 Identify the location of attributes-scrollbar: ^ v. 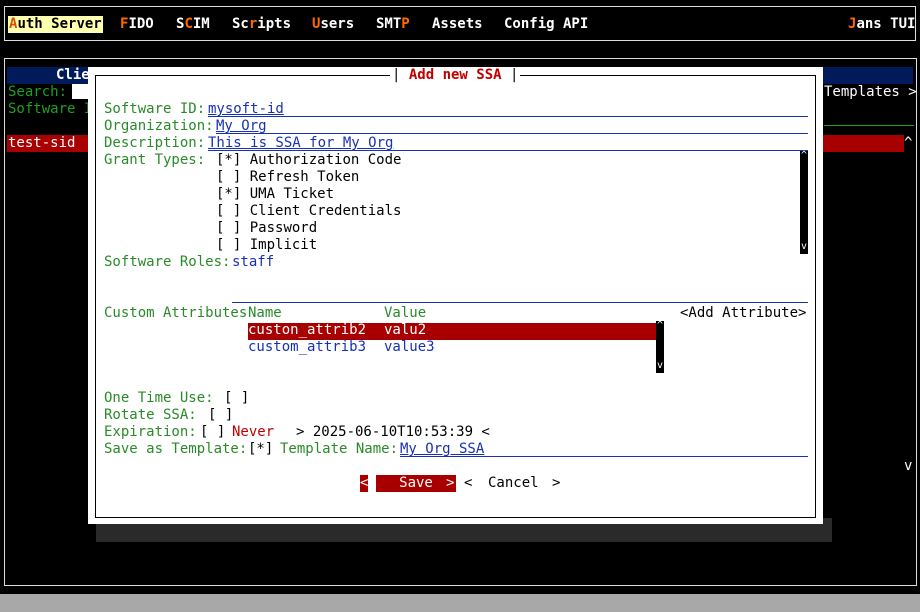
(660, 347).